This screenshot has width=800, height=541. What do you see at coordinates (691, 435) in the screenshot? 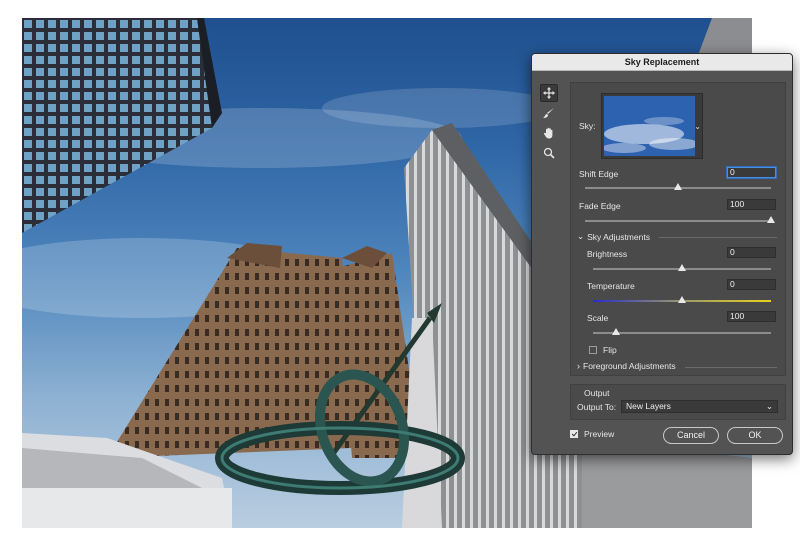
I see `cancel-button: Cancel` at bounding box center [691, 435].